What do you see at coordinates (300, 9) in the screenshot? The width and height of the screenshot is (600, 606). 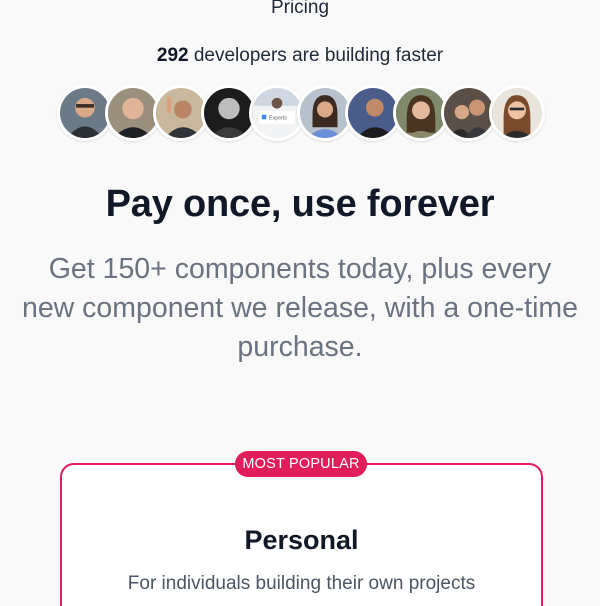 I see `section-label: Pricing` at bounding box center [300, 9].